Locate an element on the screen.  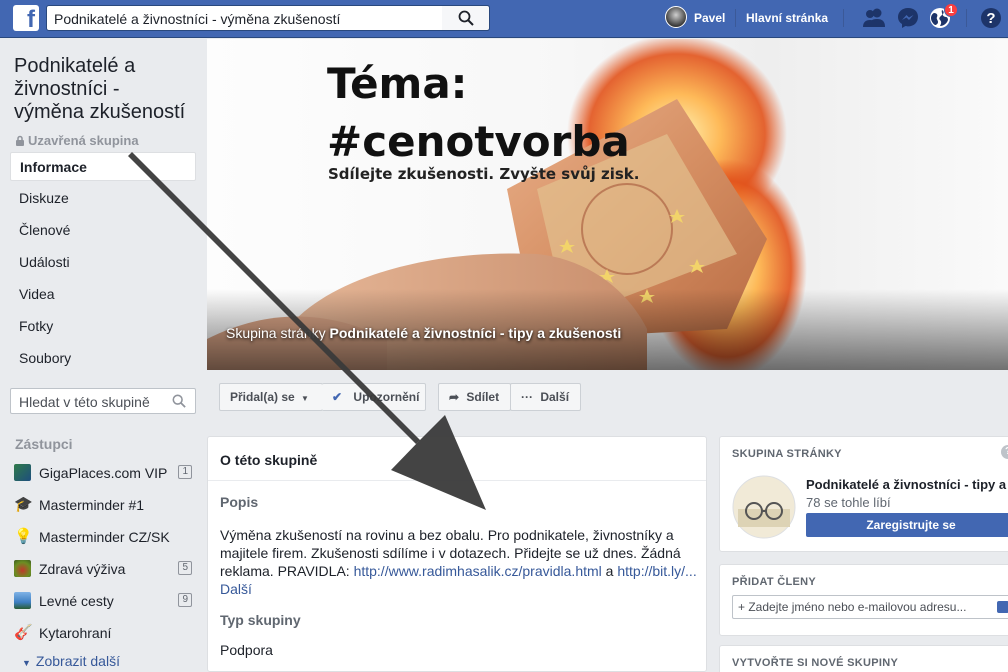
facebook-logo: f is located at coordinates (26, 18).